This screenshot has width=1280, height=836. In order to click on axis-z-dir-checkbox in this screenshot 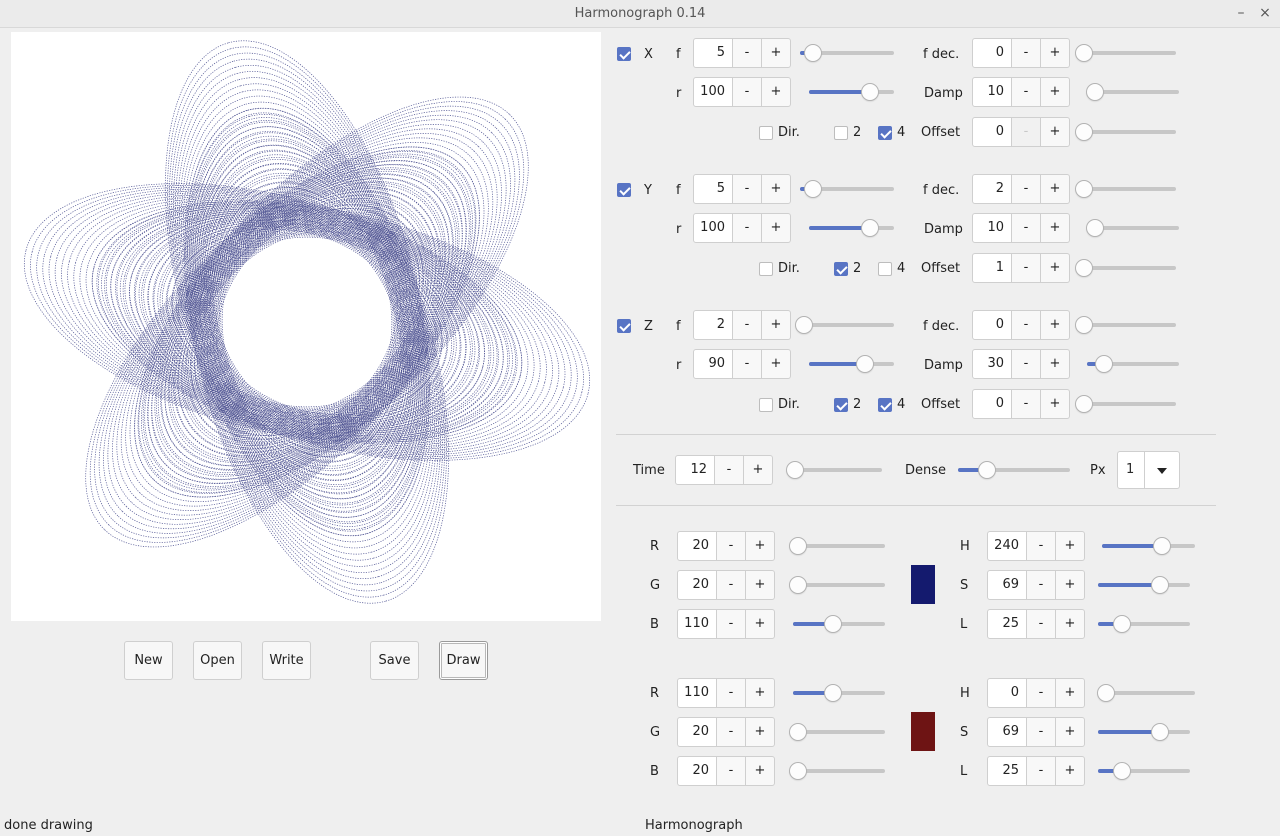, I will do `click(766, 405)`.